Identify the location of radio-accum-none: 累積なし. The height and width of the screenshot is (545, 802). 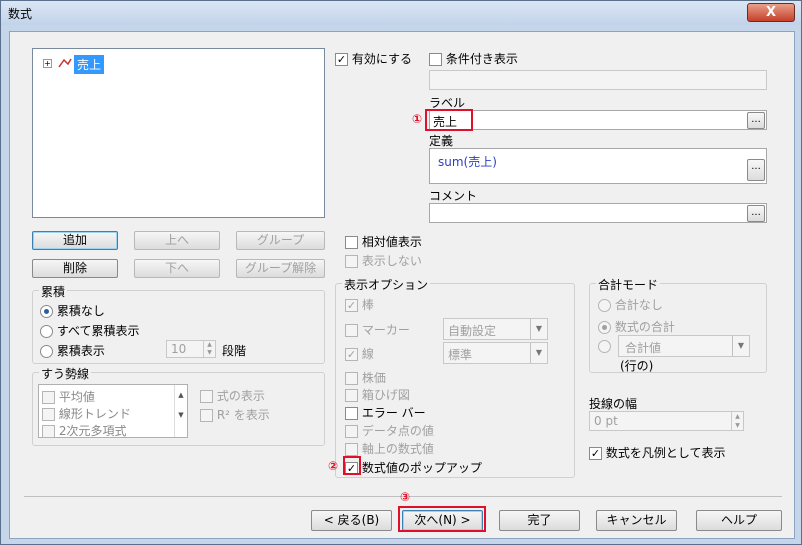
(72, 310).